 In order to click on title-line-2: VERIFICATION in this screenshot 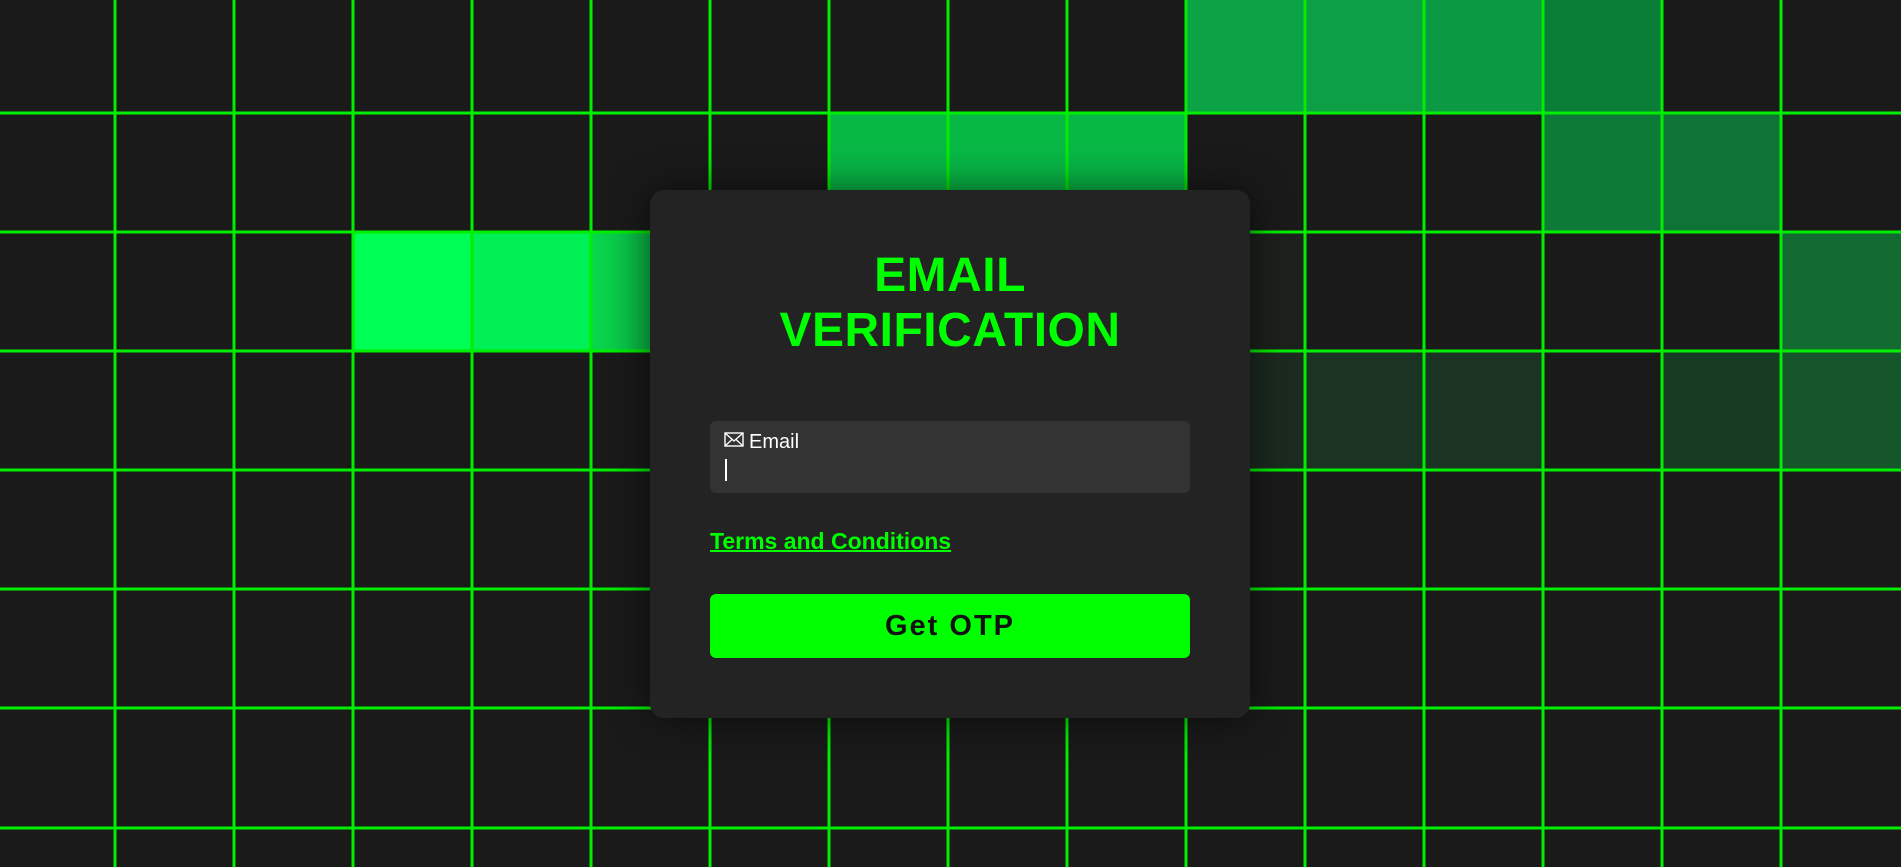, I will do `click(950, 330)`.